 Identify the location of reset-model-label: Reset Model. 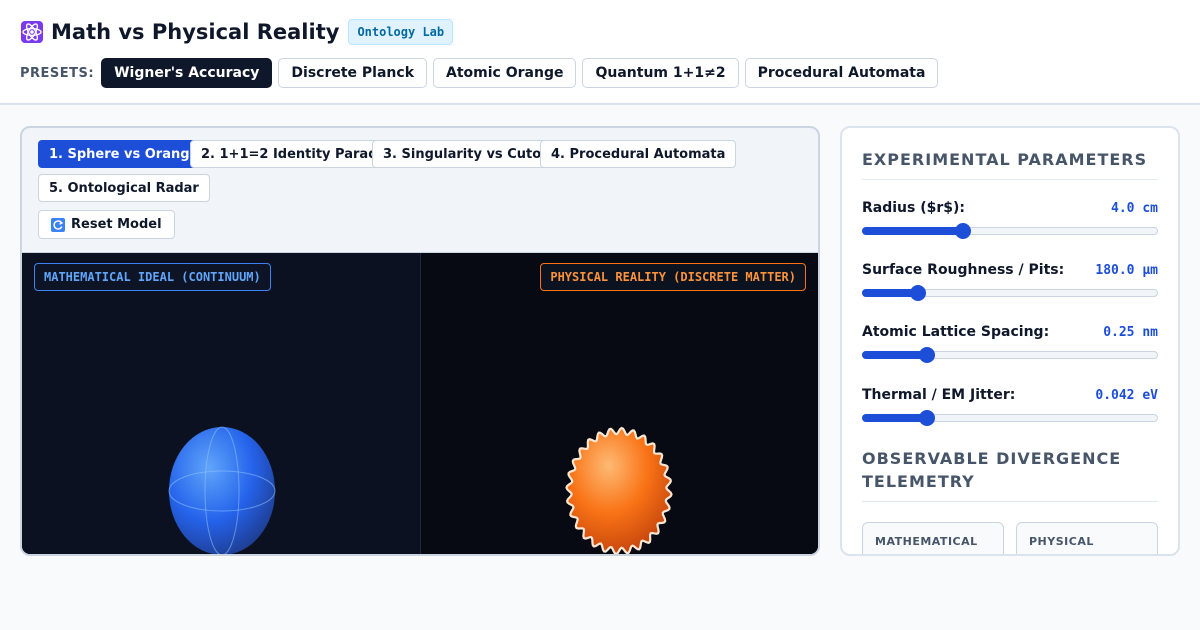
(116, 224).